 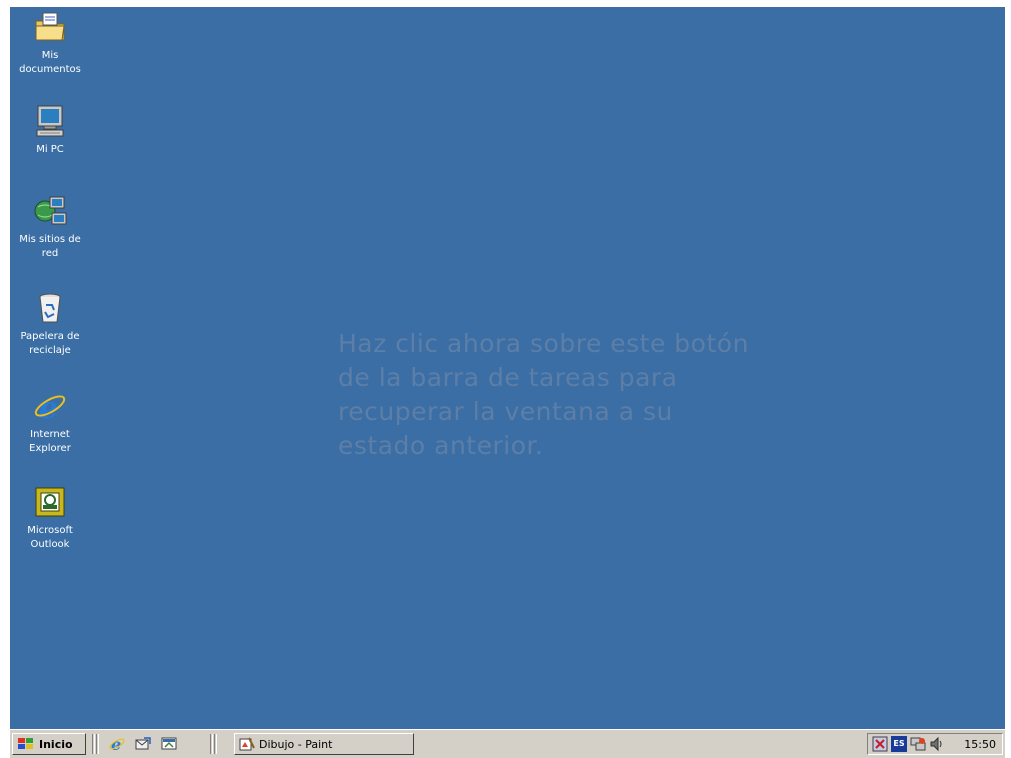 I want to click on desktop-icon-papelera: Papelera de reciclaje, so click(x=50, y=324).